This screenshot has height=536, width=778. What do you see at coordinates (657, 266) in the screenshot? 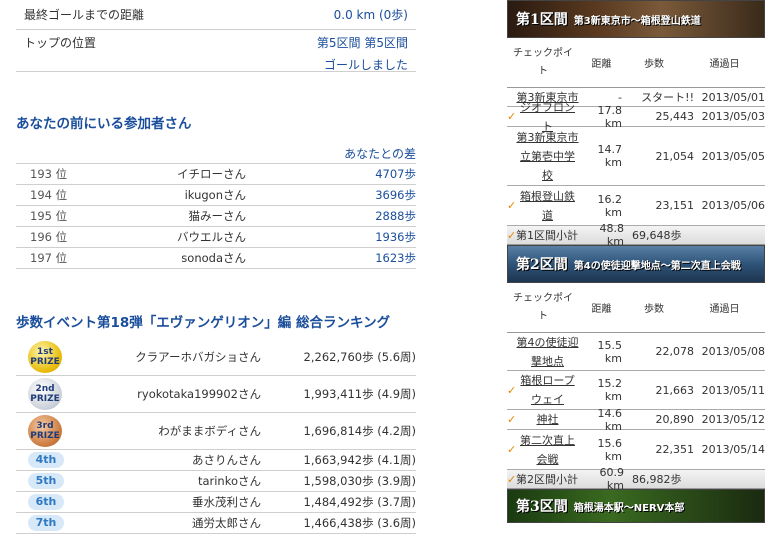
I see `section-2-route: 第4の使徒迎撃地点～第二次直上会戦` at bounding box center [657, 266].